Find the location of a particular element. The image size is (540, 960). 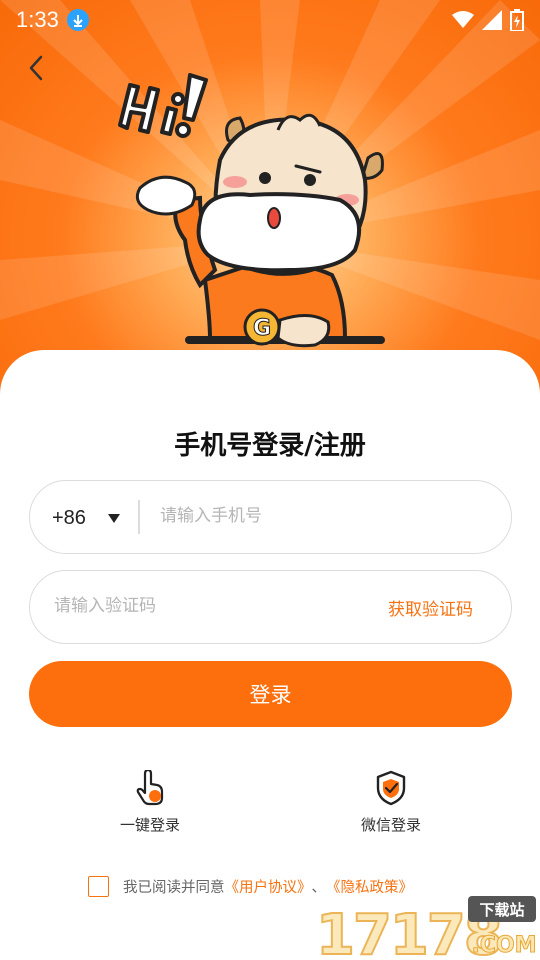

one-click-login-label: 一键登录 is located at coordinates (149, 825).